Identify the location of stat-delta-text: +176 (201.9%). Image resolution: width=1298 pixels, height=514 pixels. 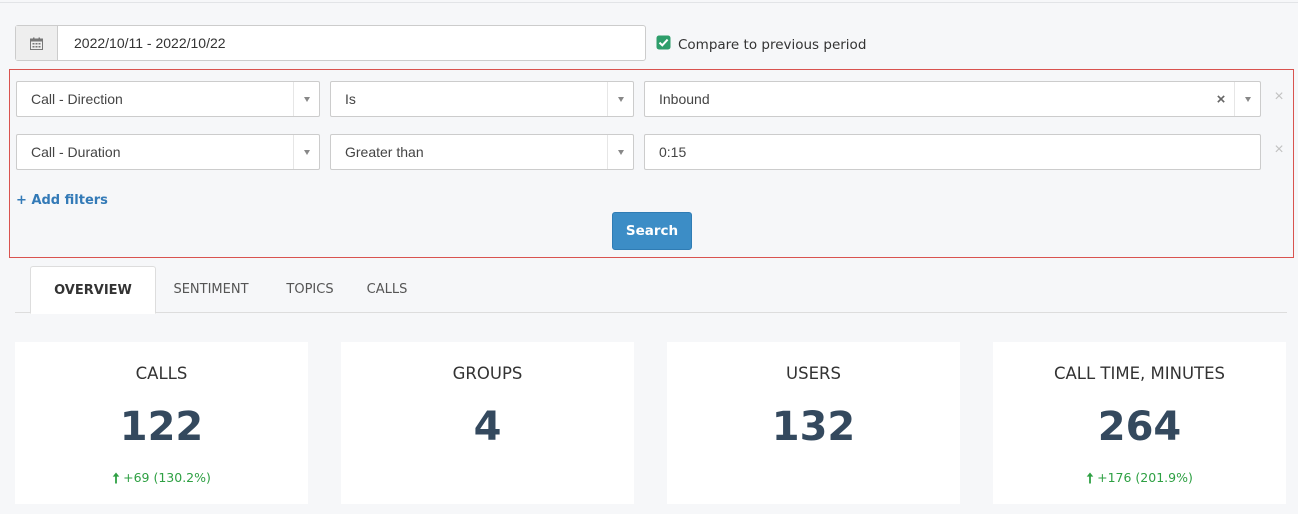
(1145, 477).